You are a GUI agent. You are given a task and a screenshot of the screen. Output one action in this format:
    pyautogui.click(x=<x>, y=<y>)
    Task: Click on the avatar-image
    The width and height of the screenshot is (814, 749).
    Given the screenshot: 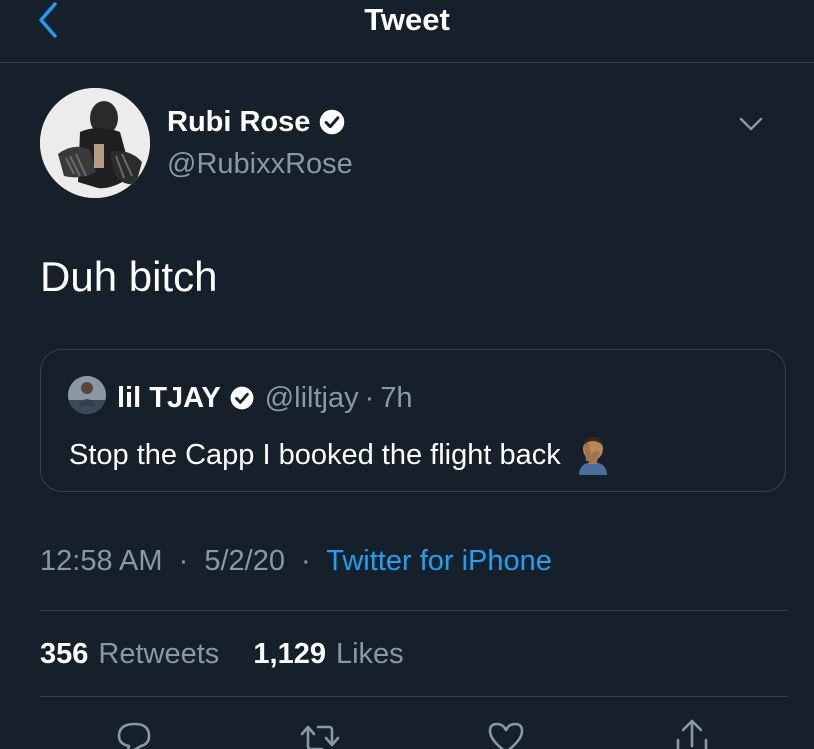 What is the action you would take?
    pyautogui.click(x=95, y=143)
    